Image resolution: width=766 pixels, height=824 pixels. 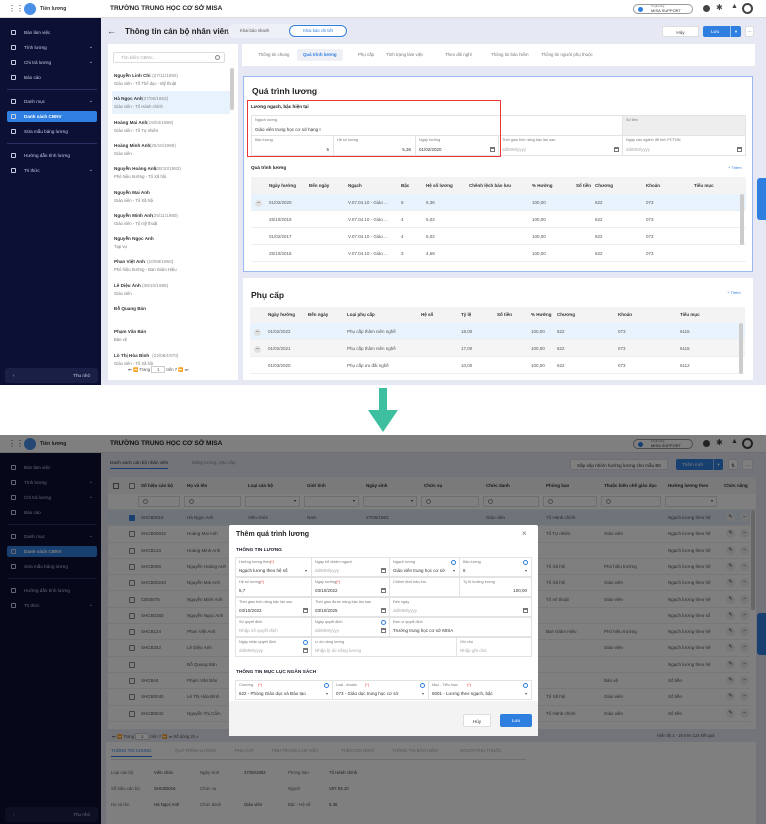 I want to click on save-dropdown-icon: ▾, so click(x=735, y=31).